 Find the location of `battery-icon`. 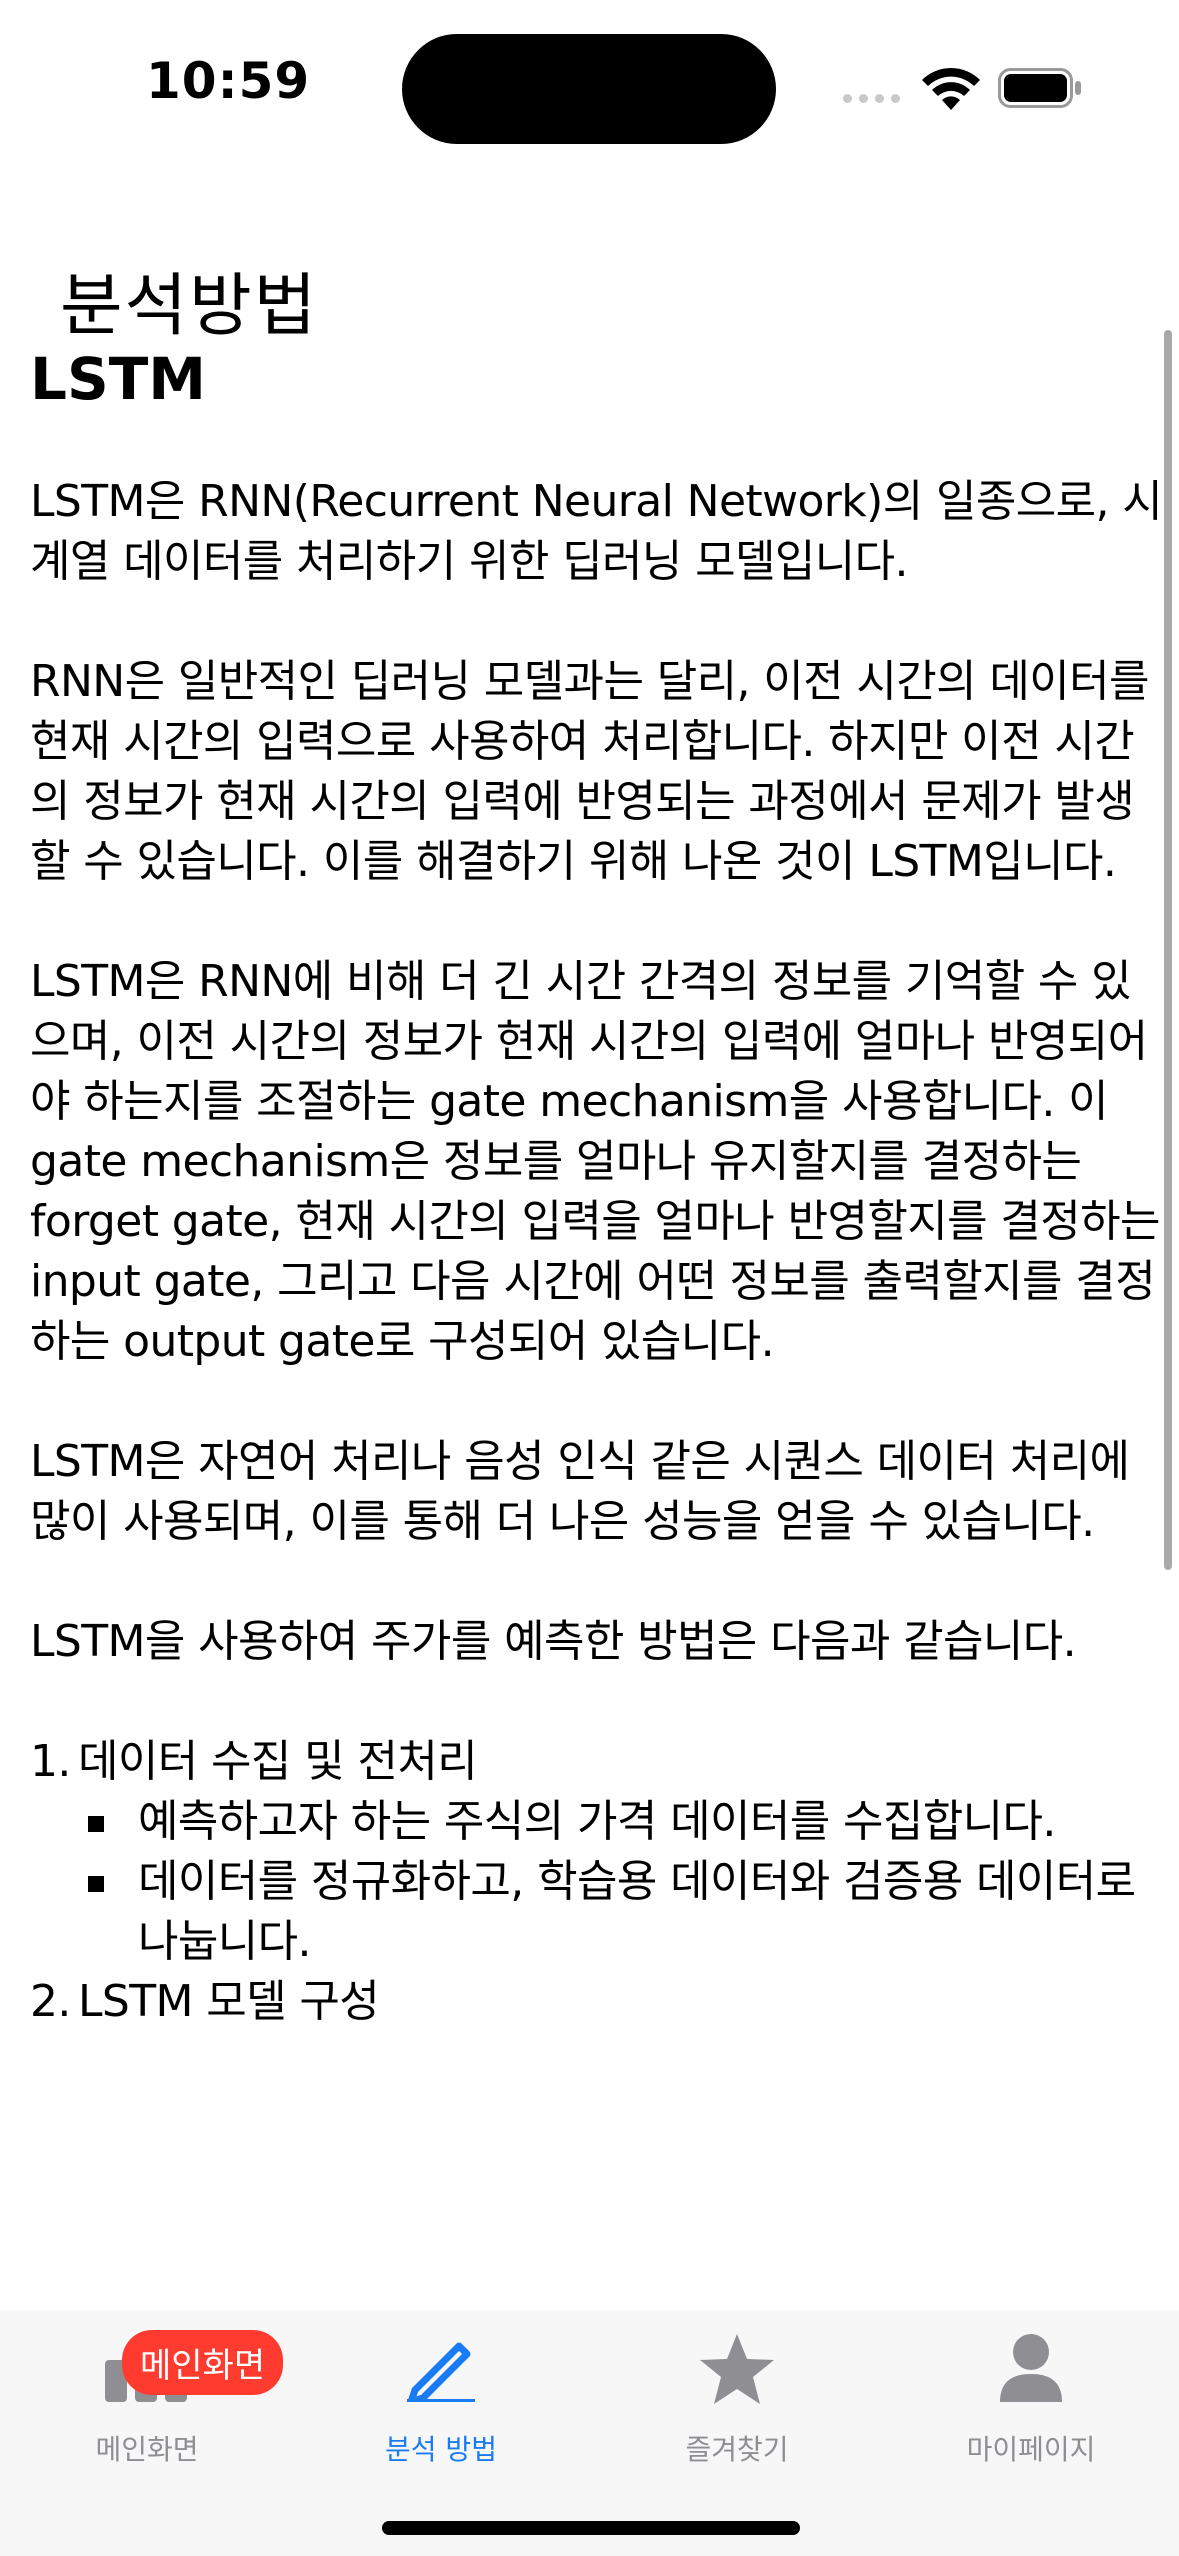

battery-icon is located at coordinates (1039, 88).